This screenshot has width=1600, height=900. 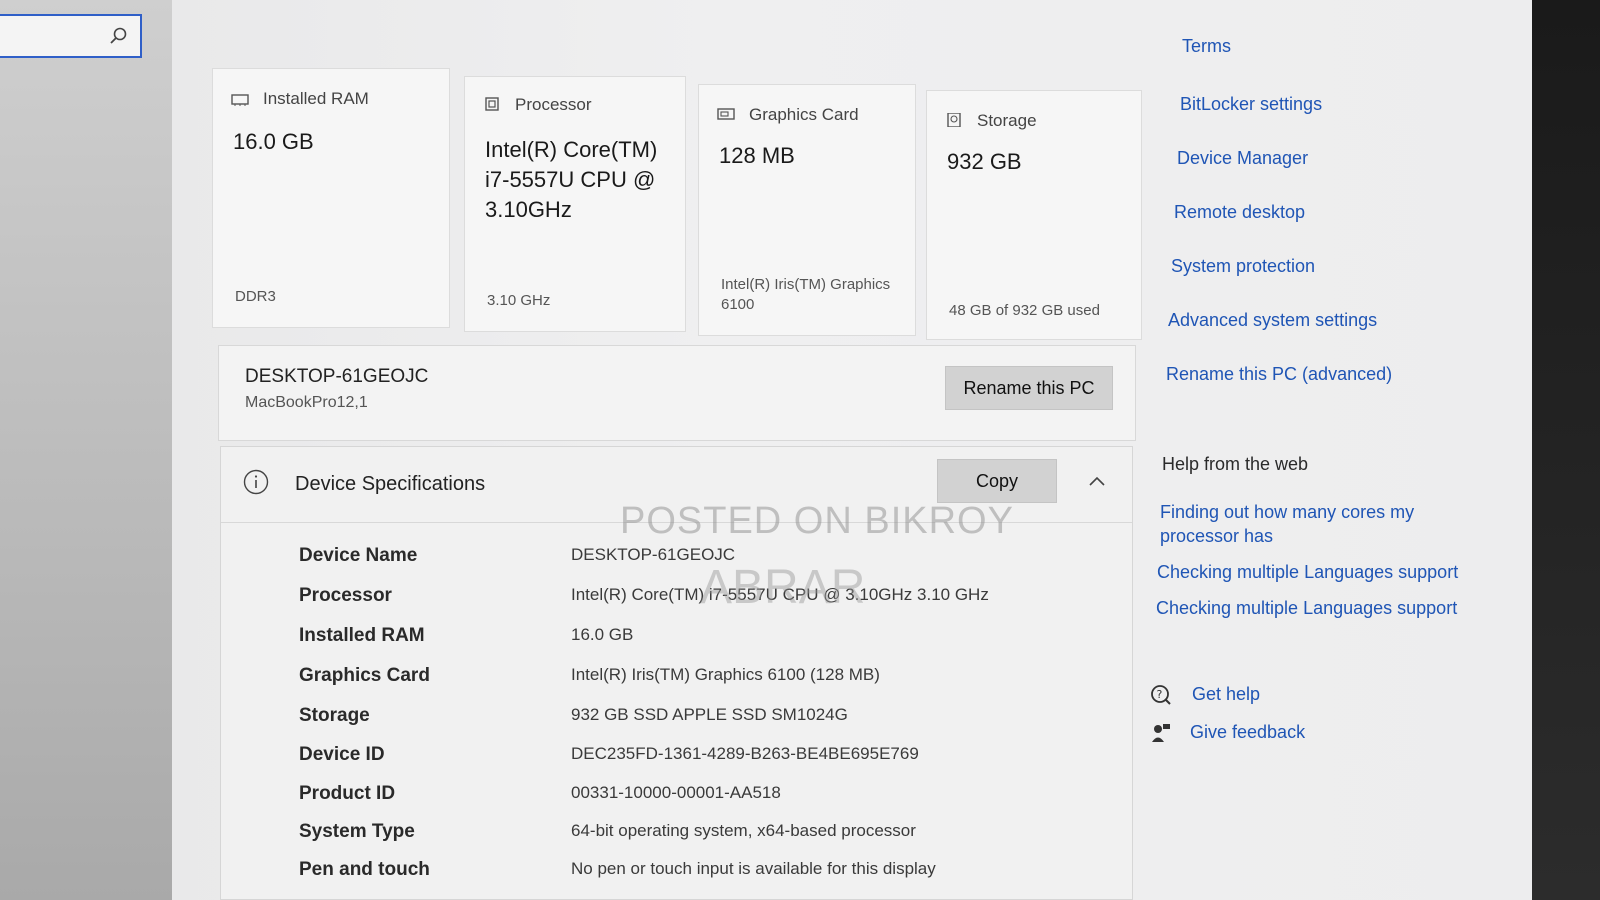 What do you see at coordinates (1279, 374) in the screenshot?
I see `link-rename-pc-advanced: Rename this PC (advanced)` at bounding box center [1279, 374].